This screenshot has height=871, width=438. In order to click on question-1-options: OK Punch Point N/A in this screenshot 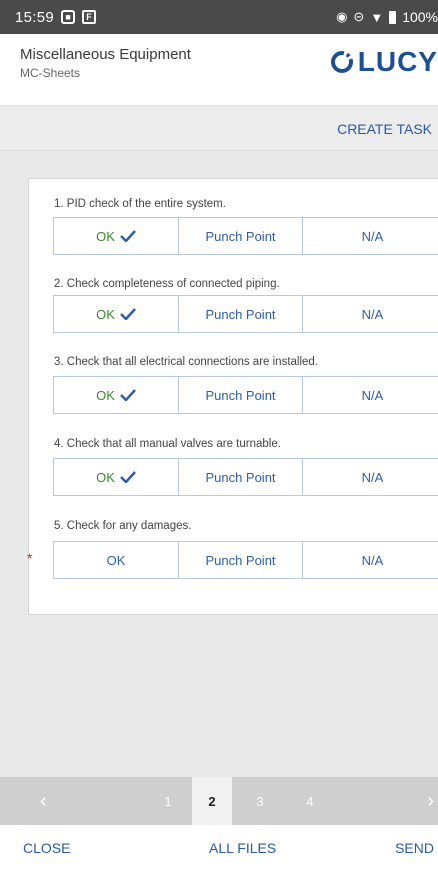, I will do `click(245, 236)`.